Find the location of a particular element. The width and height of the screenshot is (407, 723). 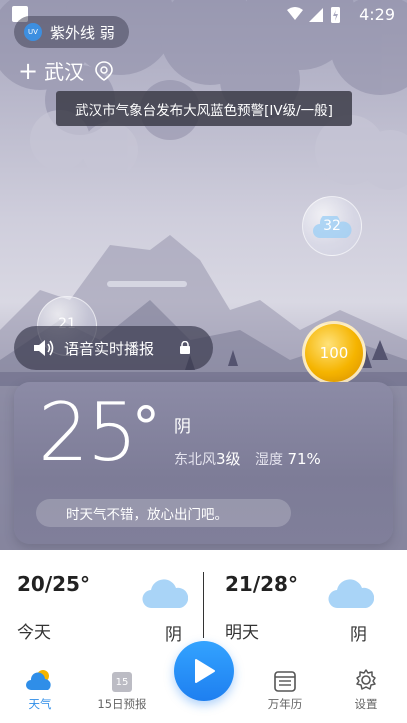

calendar-15-icon: 15 is located at coordinates (122, 682).